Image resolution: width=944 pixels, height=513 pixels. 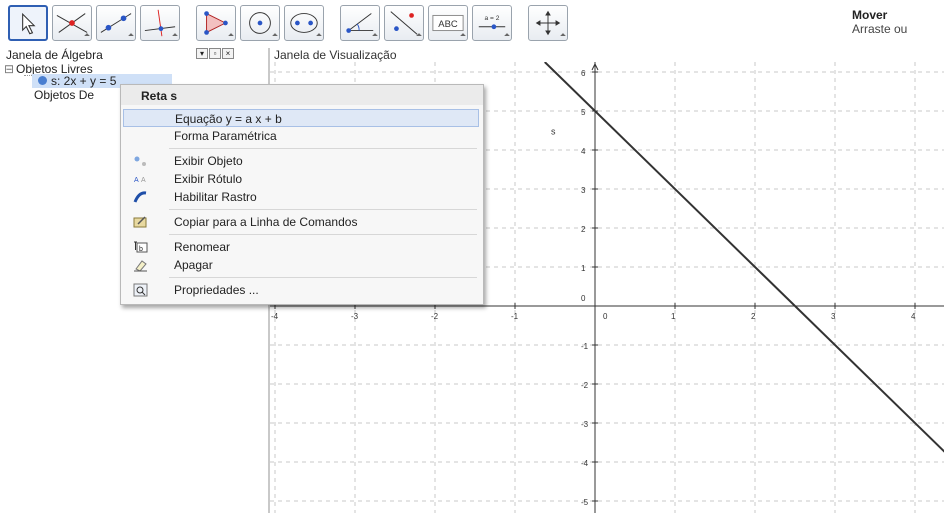 What do you see at coordinates (585, 346) in the screenshot?
I see `y-tick-label: -1` at bounding box center [585, 346].